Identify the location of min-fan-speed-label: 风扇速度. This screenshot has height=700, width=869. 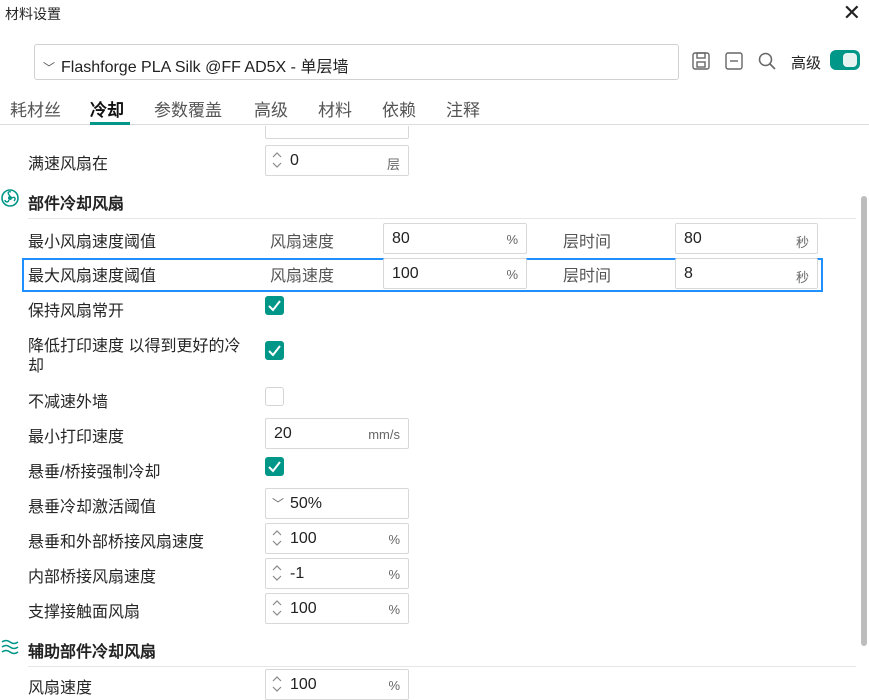
(302, 242).